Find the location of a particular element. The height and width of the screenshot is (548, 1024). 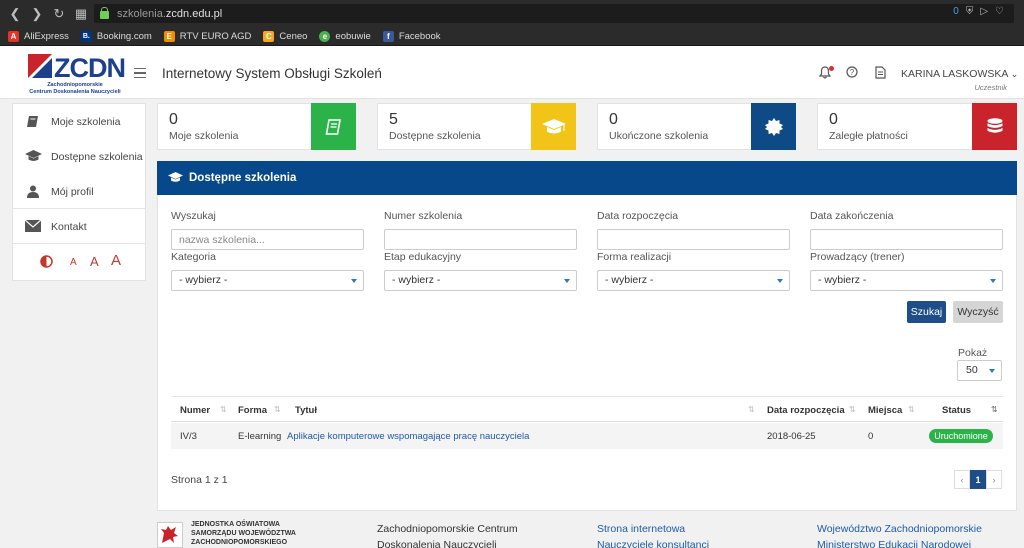

logo-subtitle-1: Zachodniopomorskie is located at coordinates (75, 85).